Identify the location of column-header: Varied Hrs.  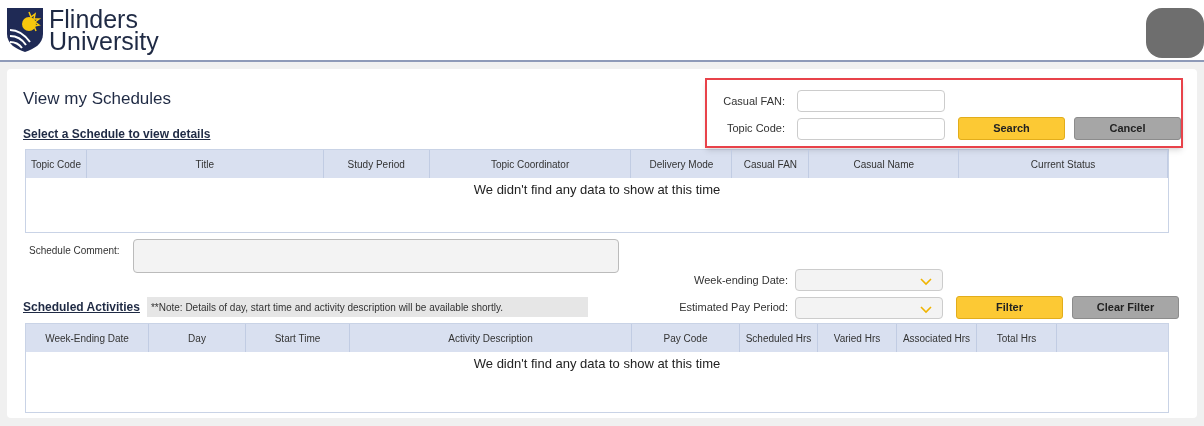
(857, 338).